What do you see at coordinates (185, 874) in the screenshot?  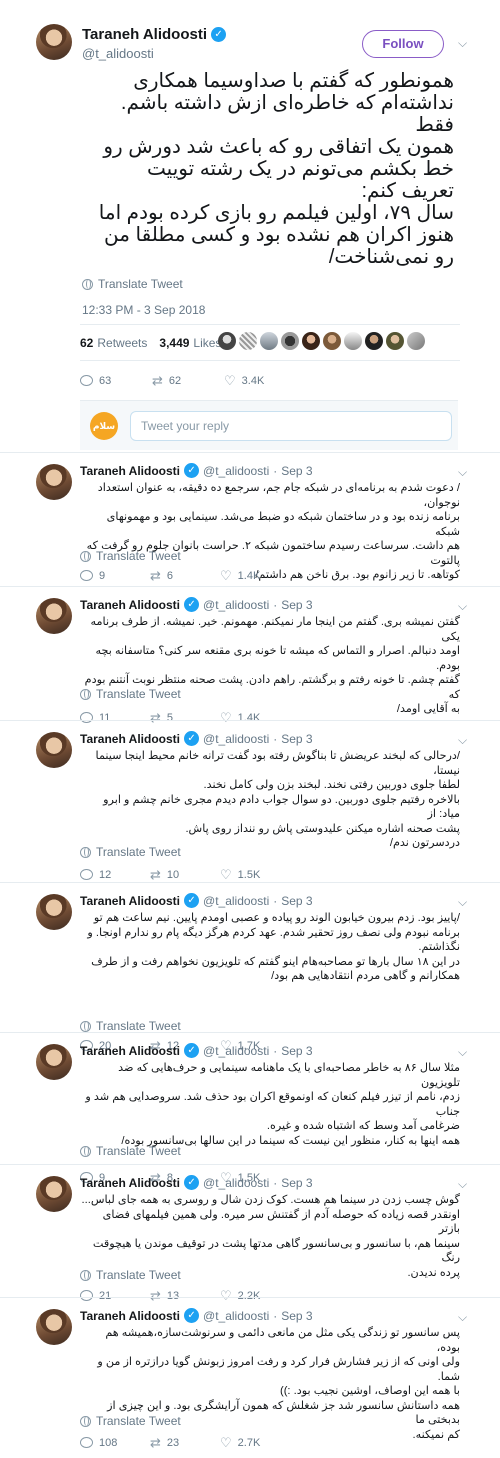 I see `retweet-button: ⇄ 10` at bounding box center [185, 874].